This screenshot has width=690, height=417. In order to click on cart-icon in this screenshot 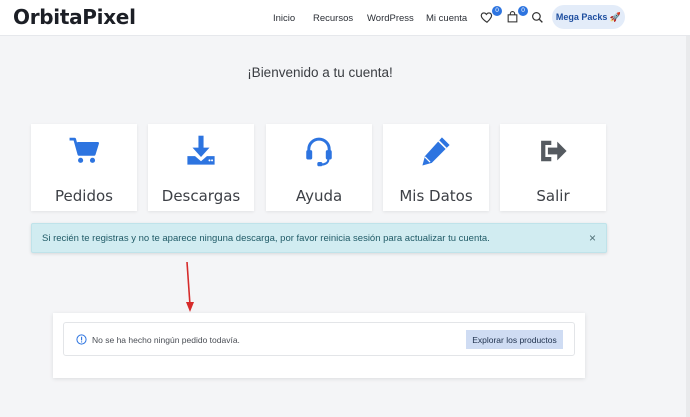, I will do `click(84, 150)`.